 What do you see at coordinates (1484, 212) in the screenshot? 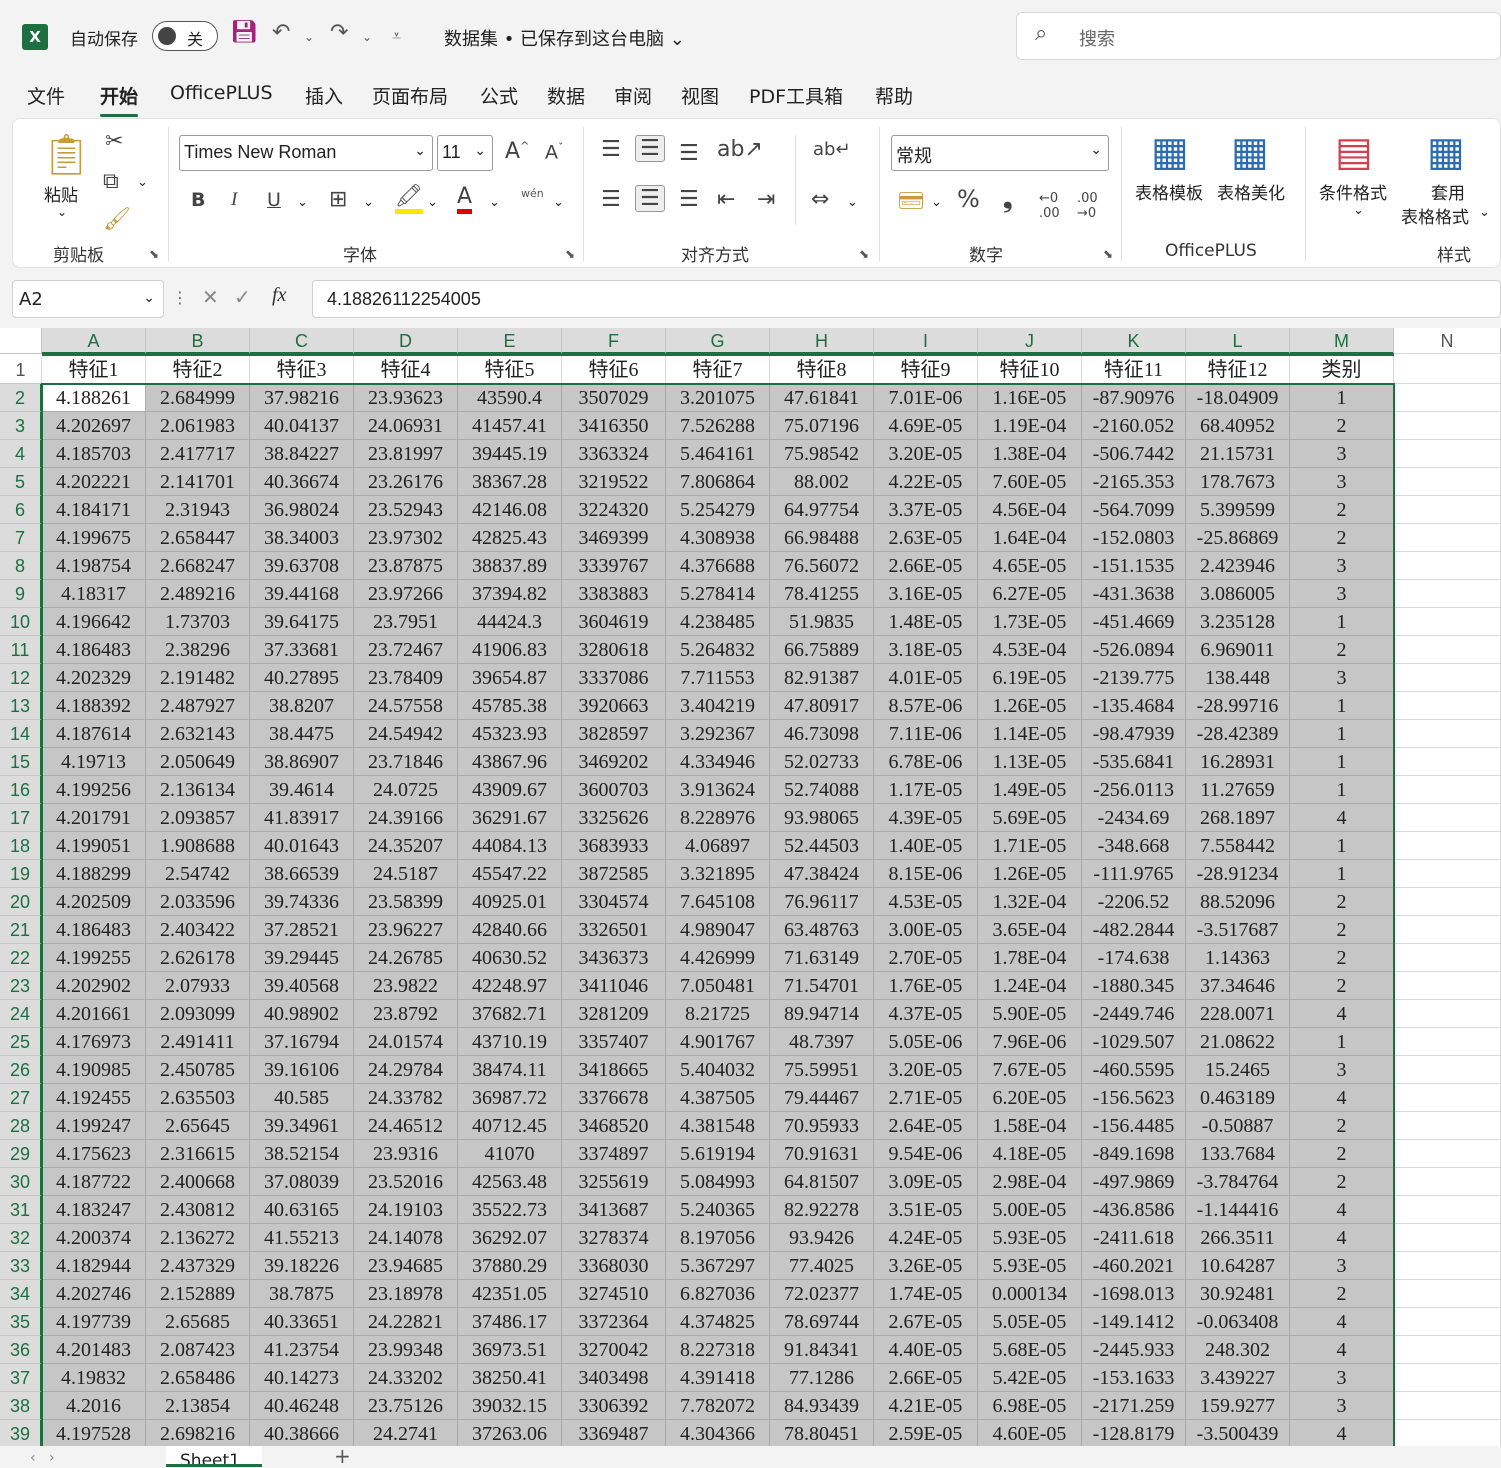
I see `format-as-table-dropdown-icon: ⌄` at bounding box center [1484, 212].